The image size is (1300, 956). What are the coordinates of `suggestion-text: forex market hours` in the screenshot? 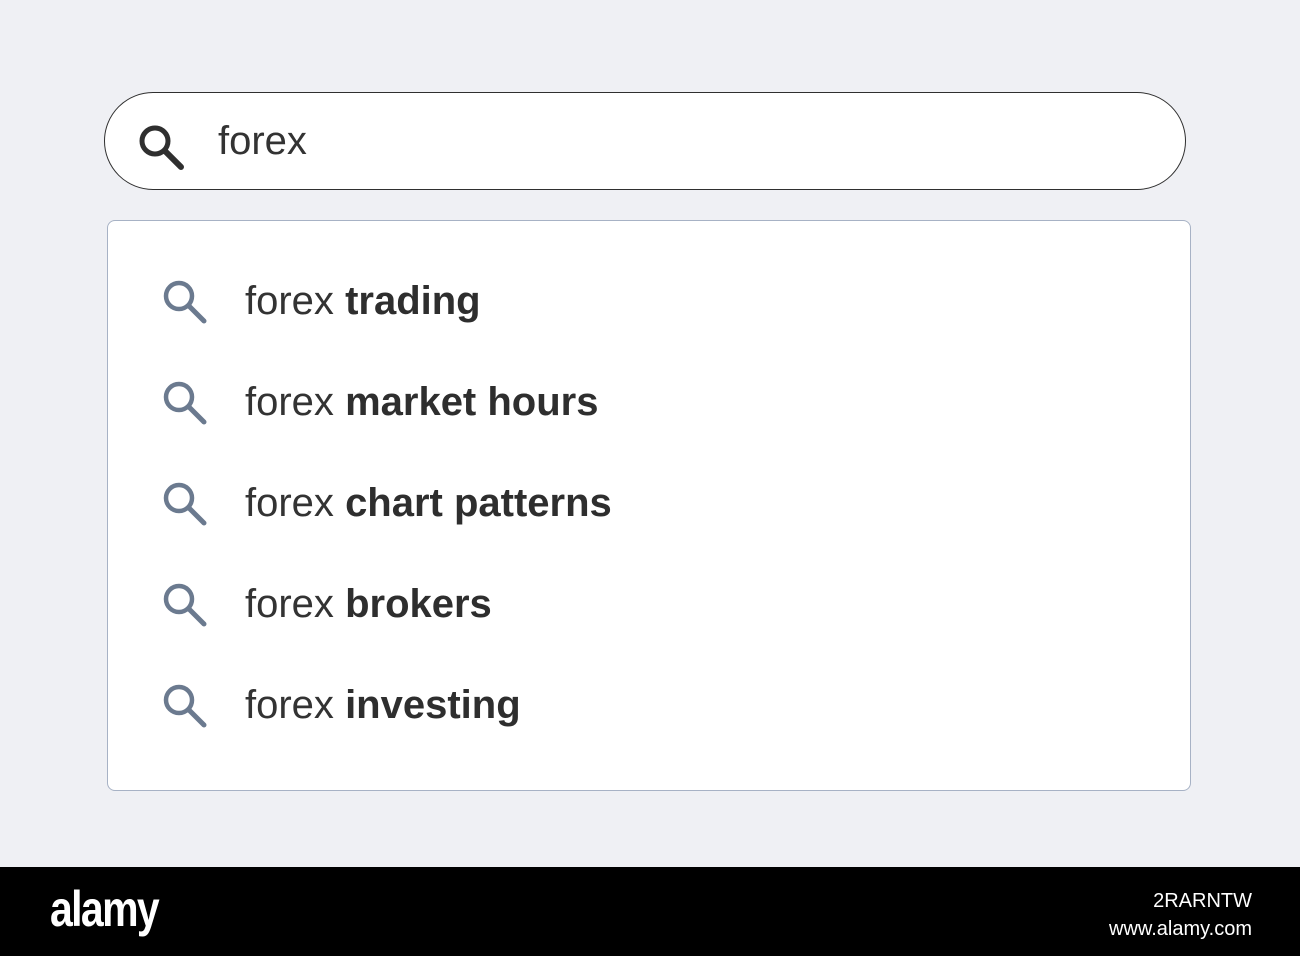 It's located at (421, 402).